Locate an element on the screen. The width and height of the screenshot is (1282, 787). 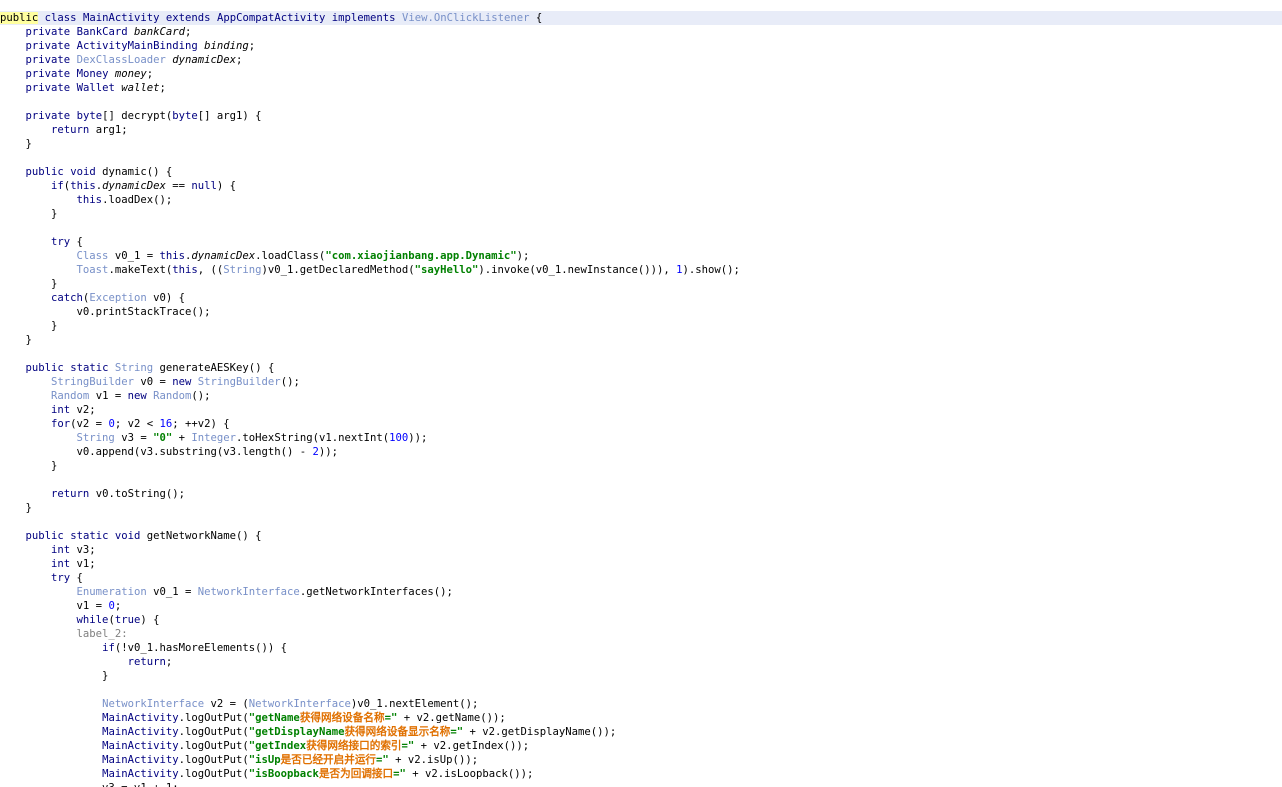
code-line: this.loadDex(); is located at coordinates (641, 200).